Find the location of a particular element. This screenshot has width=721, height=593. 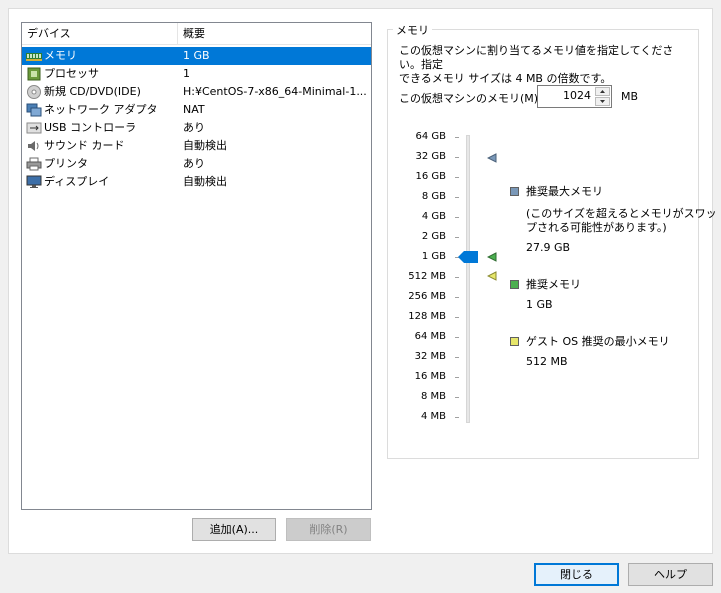

max-memory-legend-icon is located at coordinates (514, 191).